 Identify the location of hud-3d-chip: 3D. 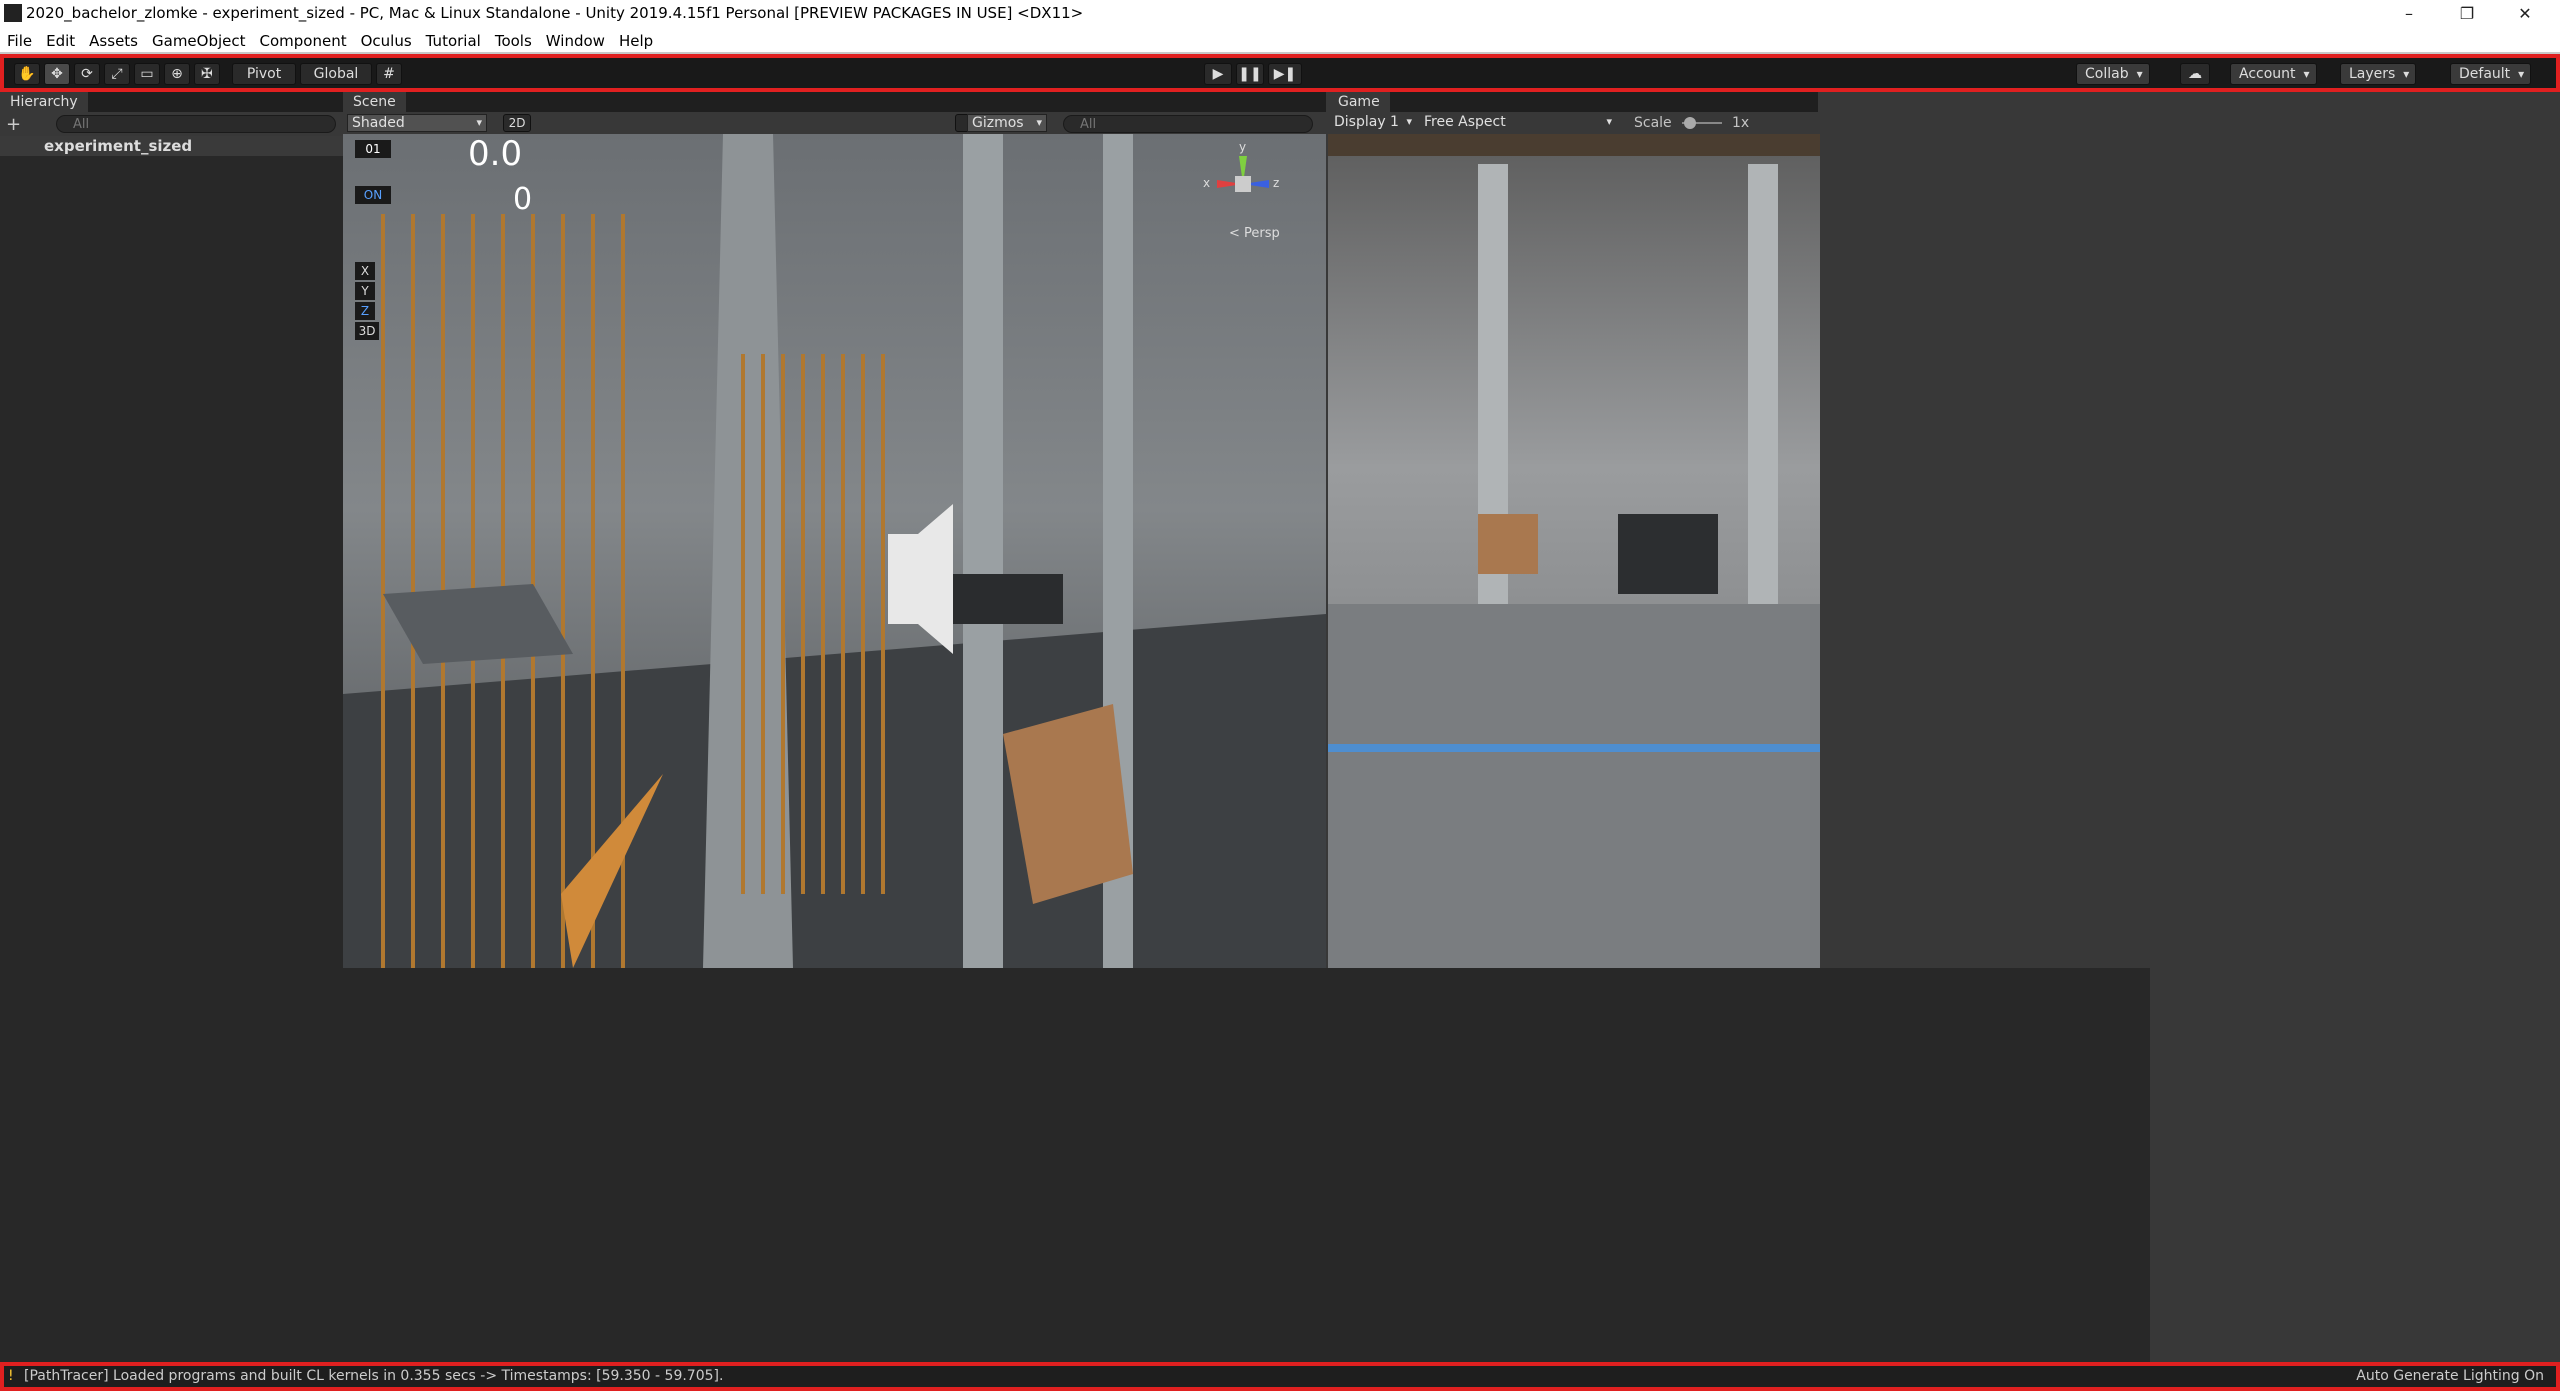
(367, 331).